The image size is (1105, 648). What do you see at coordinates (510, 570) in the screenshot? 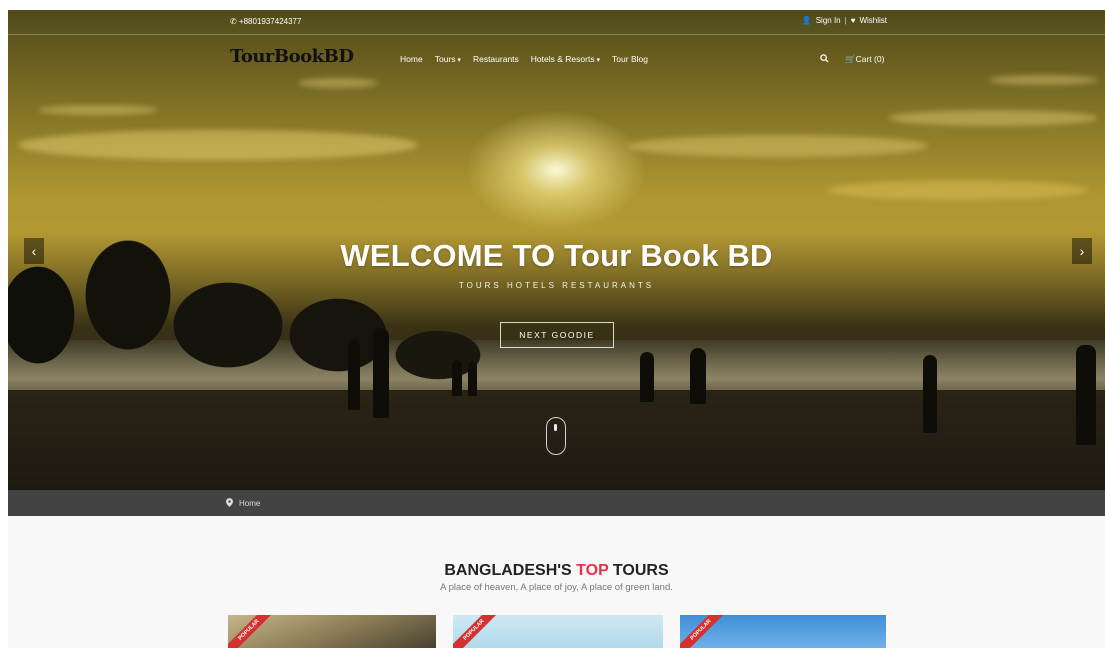
I see `section-title-part1: BANGLADESH'S` at bounding box center [510, 570].